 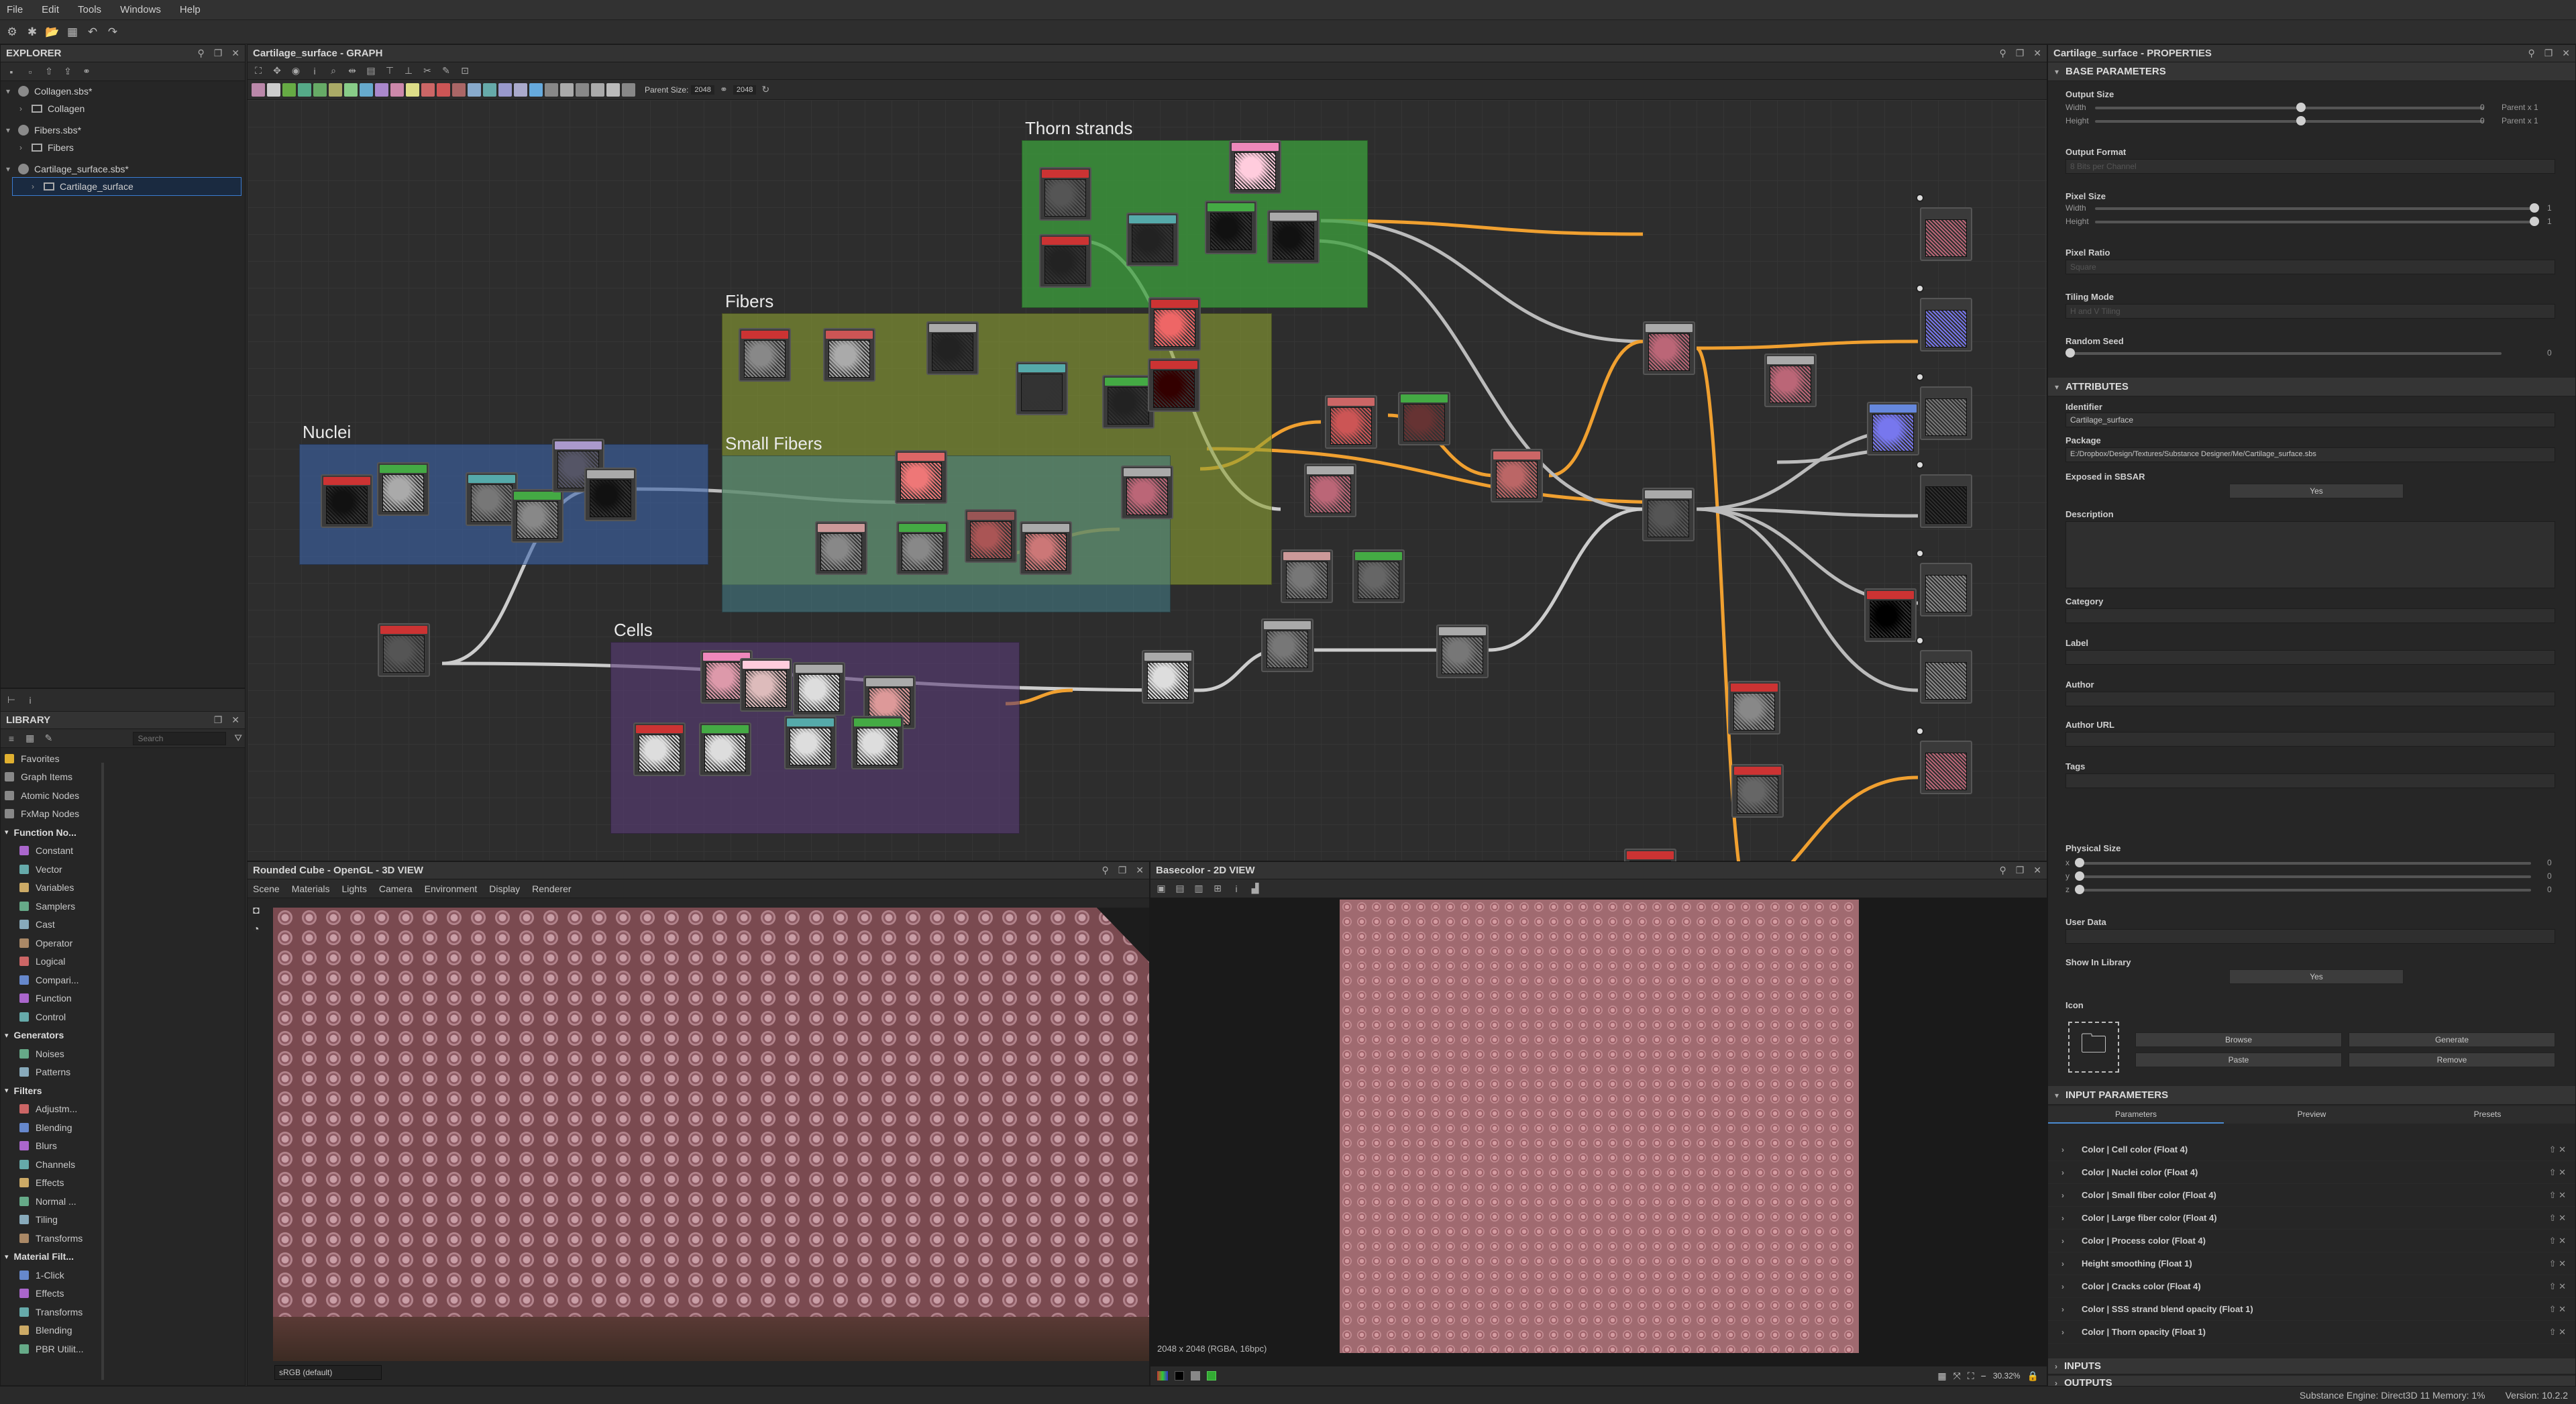 What do you see at coordinates (51, 1035) in the screenshot?
I see `library-item: ▾ Generators` at bounding box center [51, 1035].